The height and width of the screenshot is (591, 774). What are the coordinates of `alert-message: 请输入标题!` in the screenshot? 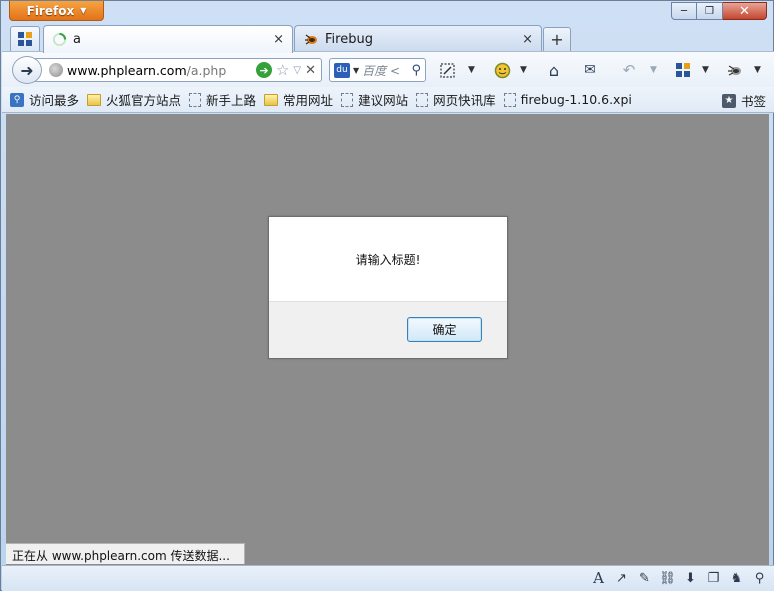 It's located at (388, 259).